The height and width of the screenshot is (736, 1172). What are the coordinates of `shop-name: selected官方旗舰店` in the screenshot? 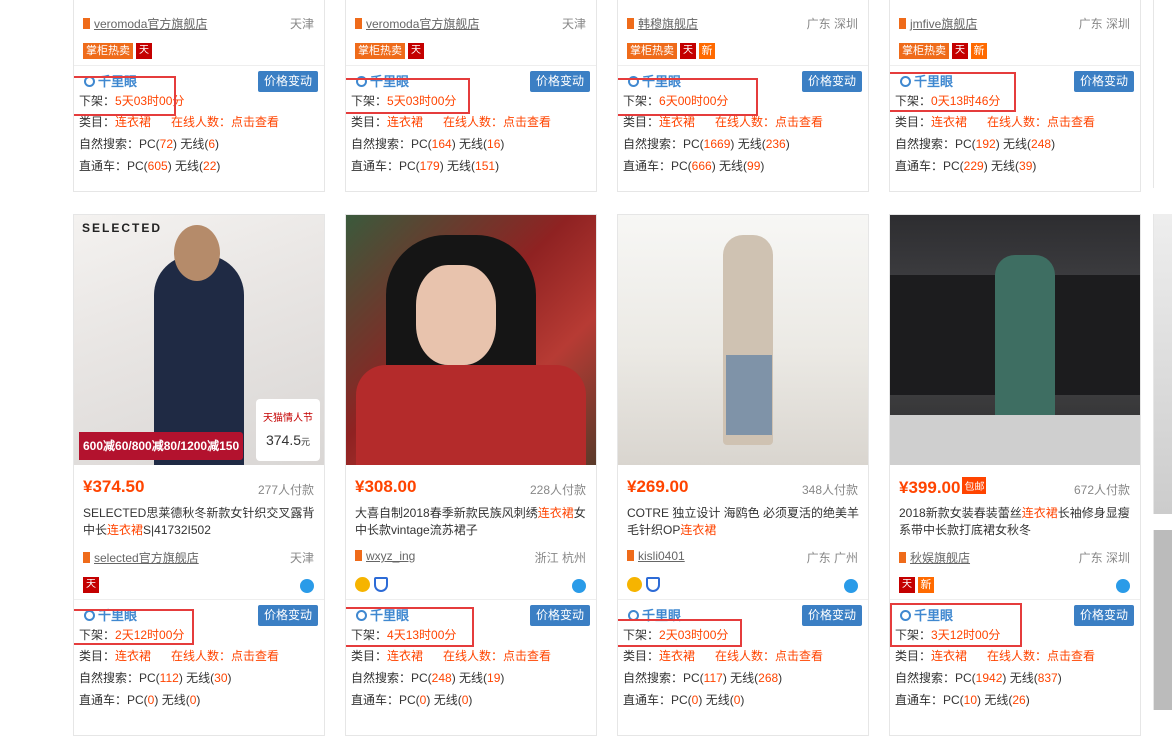 It's located at (146, 558).